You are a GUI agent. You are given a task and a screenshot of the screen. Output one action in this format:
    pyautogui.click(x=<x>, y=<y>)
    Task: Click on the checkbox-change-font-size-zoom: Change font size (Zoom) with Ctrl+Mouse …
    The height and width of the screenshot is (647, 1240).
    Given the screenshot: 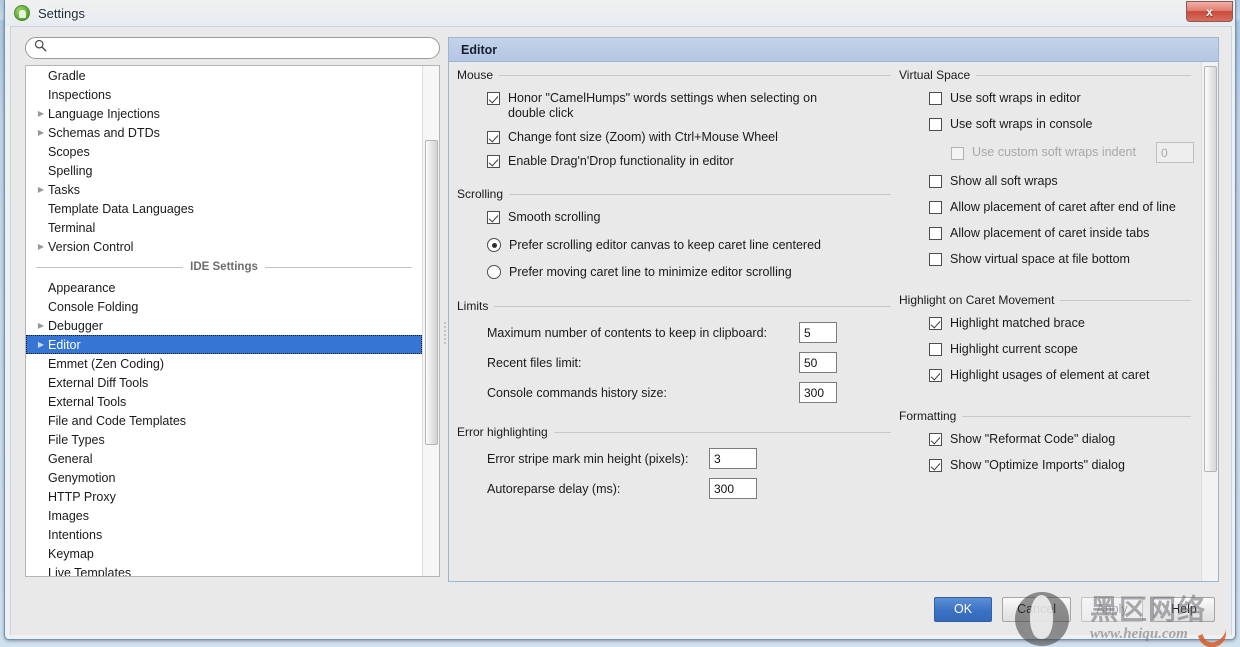 What is the action you would take?
    pyautogui.click(x=693, y=137)
    